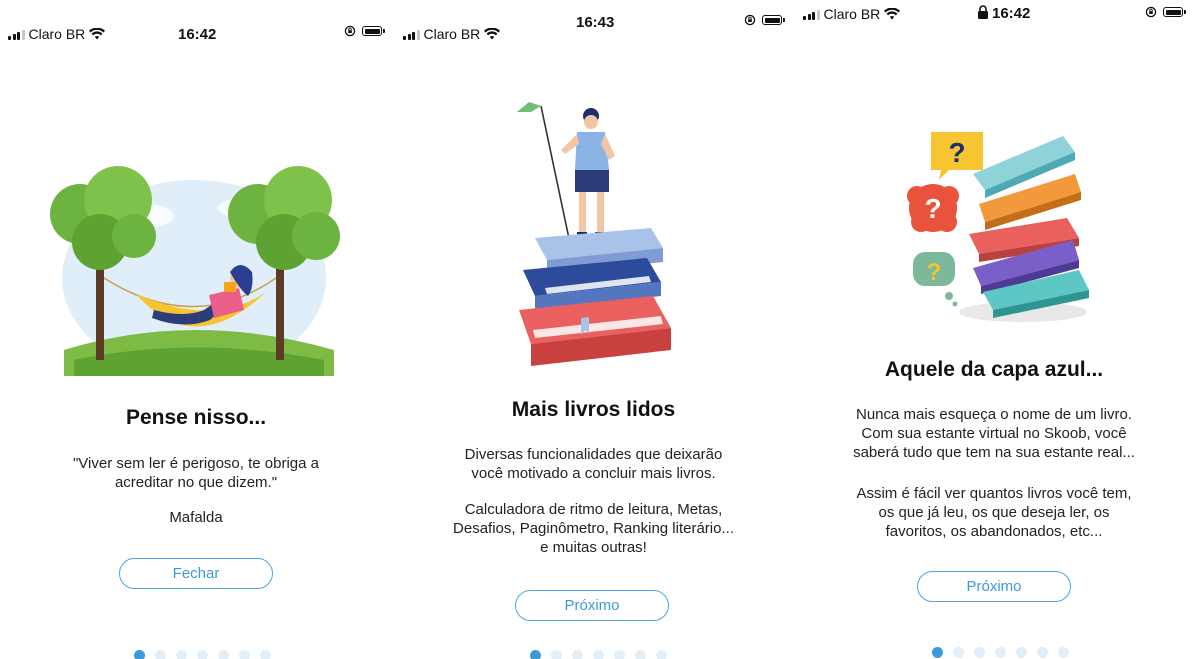 Image resolution: width=1193 pixels, height=659 pixels. What do you see at coordinates (593, 454) in the screenshot?
I see `body-line: Diversas funcionalidades que deixarão` at bounding box center [593, 454].